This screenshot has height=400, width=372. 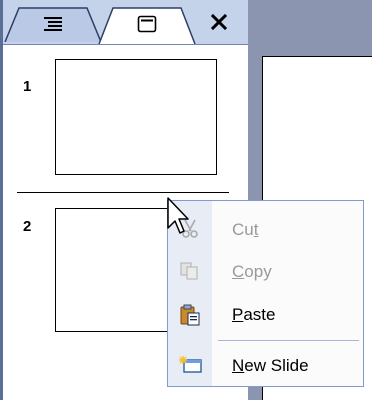 I want to click on slide-number-1: 1, so click(x=27, y=86).